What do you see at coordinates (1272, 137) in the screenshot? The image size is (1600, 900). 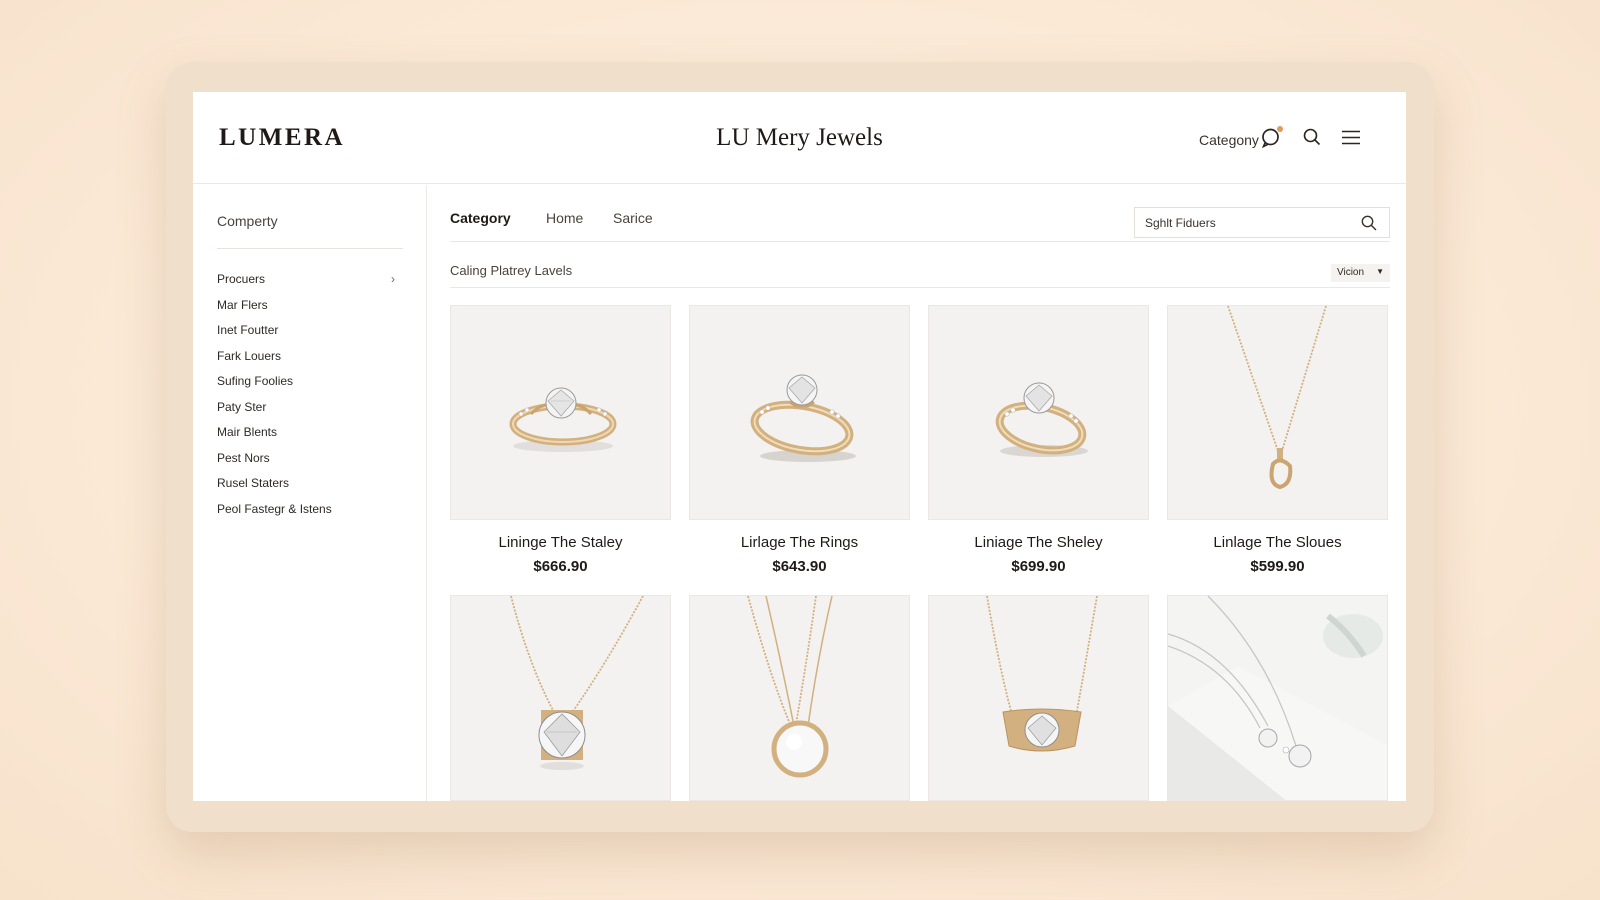 I see `chat-icon` at bounding box center [1272, 137].